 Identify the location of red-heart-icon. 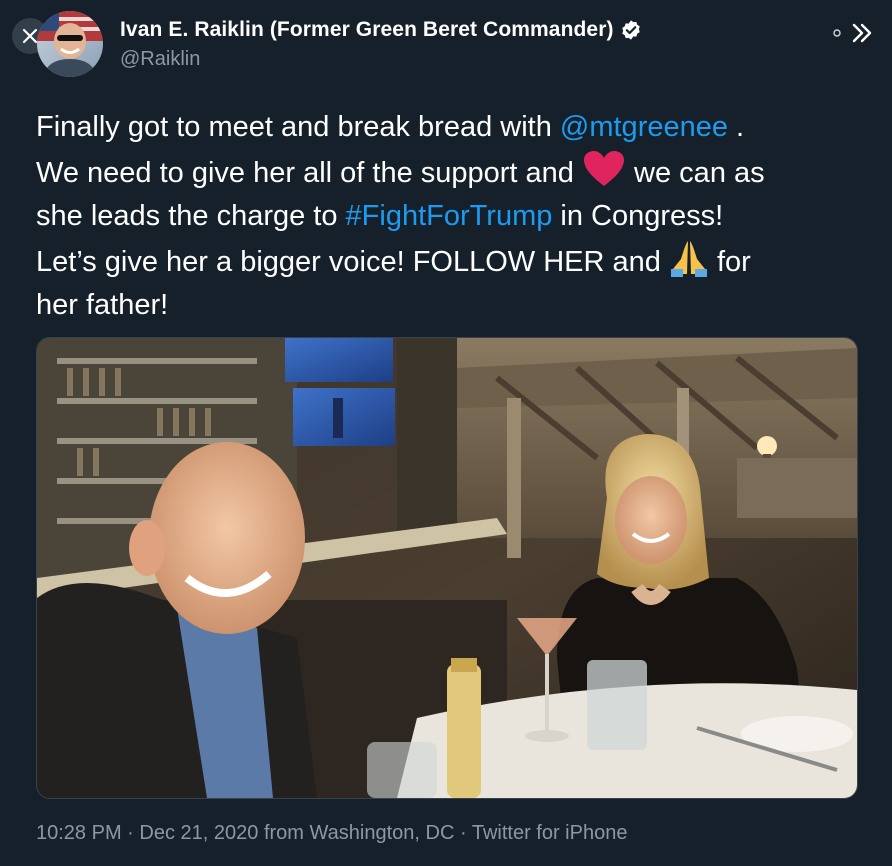
(604, 168).